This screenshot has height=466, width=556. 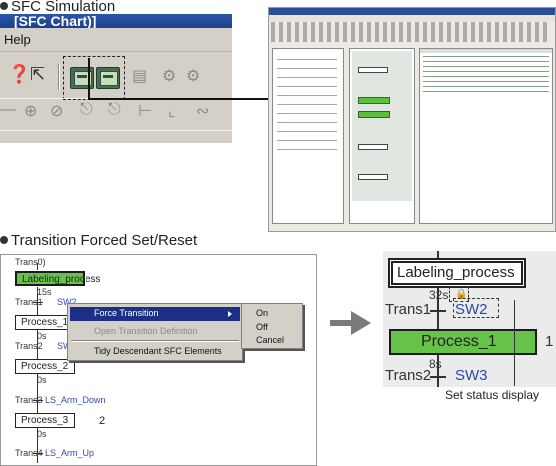 I want to click on ls-arm-down-condition: LS_Arm_Down, so click(x=75, y=400).